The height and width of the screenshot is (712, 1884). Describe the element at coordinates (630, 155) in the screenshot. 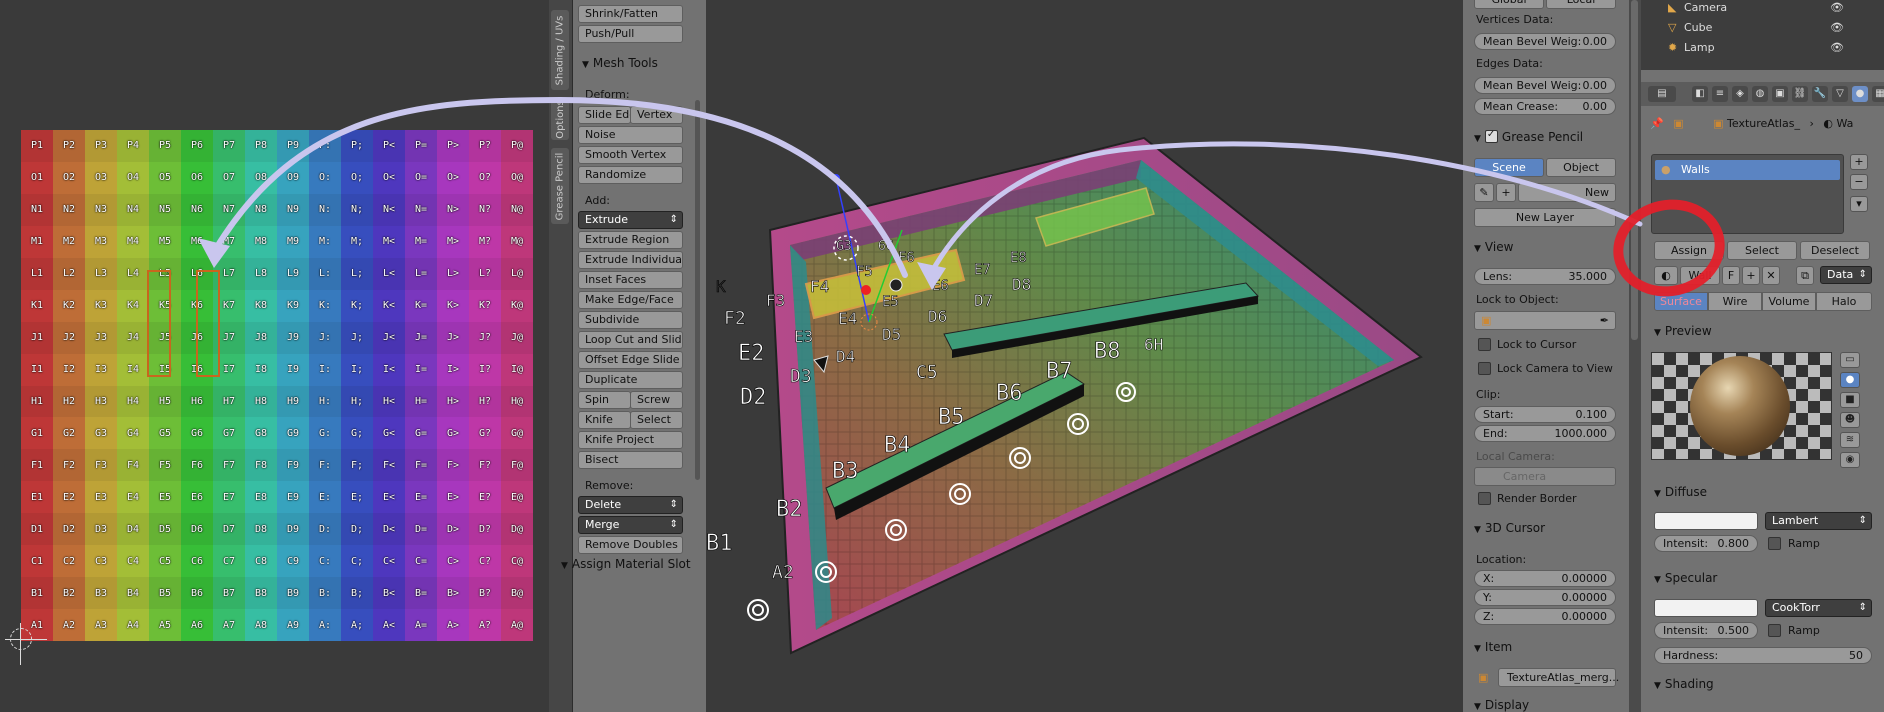

I see `smooth-vertex-button: Smooth Vertex` at that location.